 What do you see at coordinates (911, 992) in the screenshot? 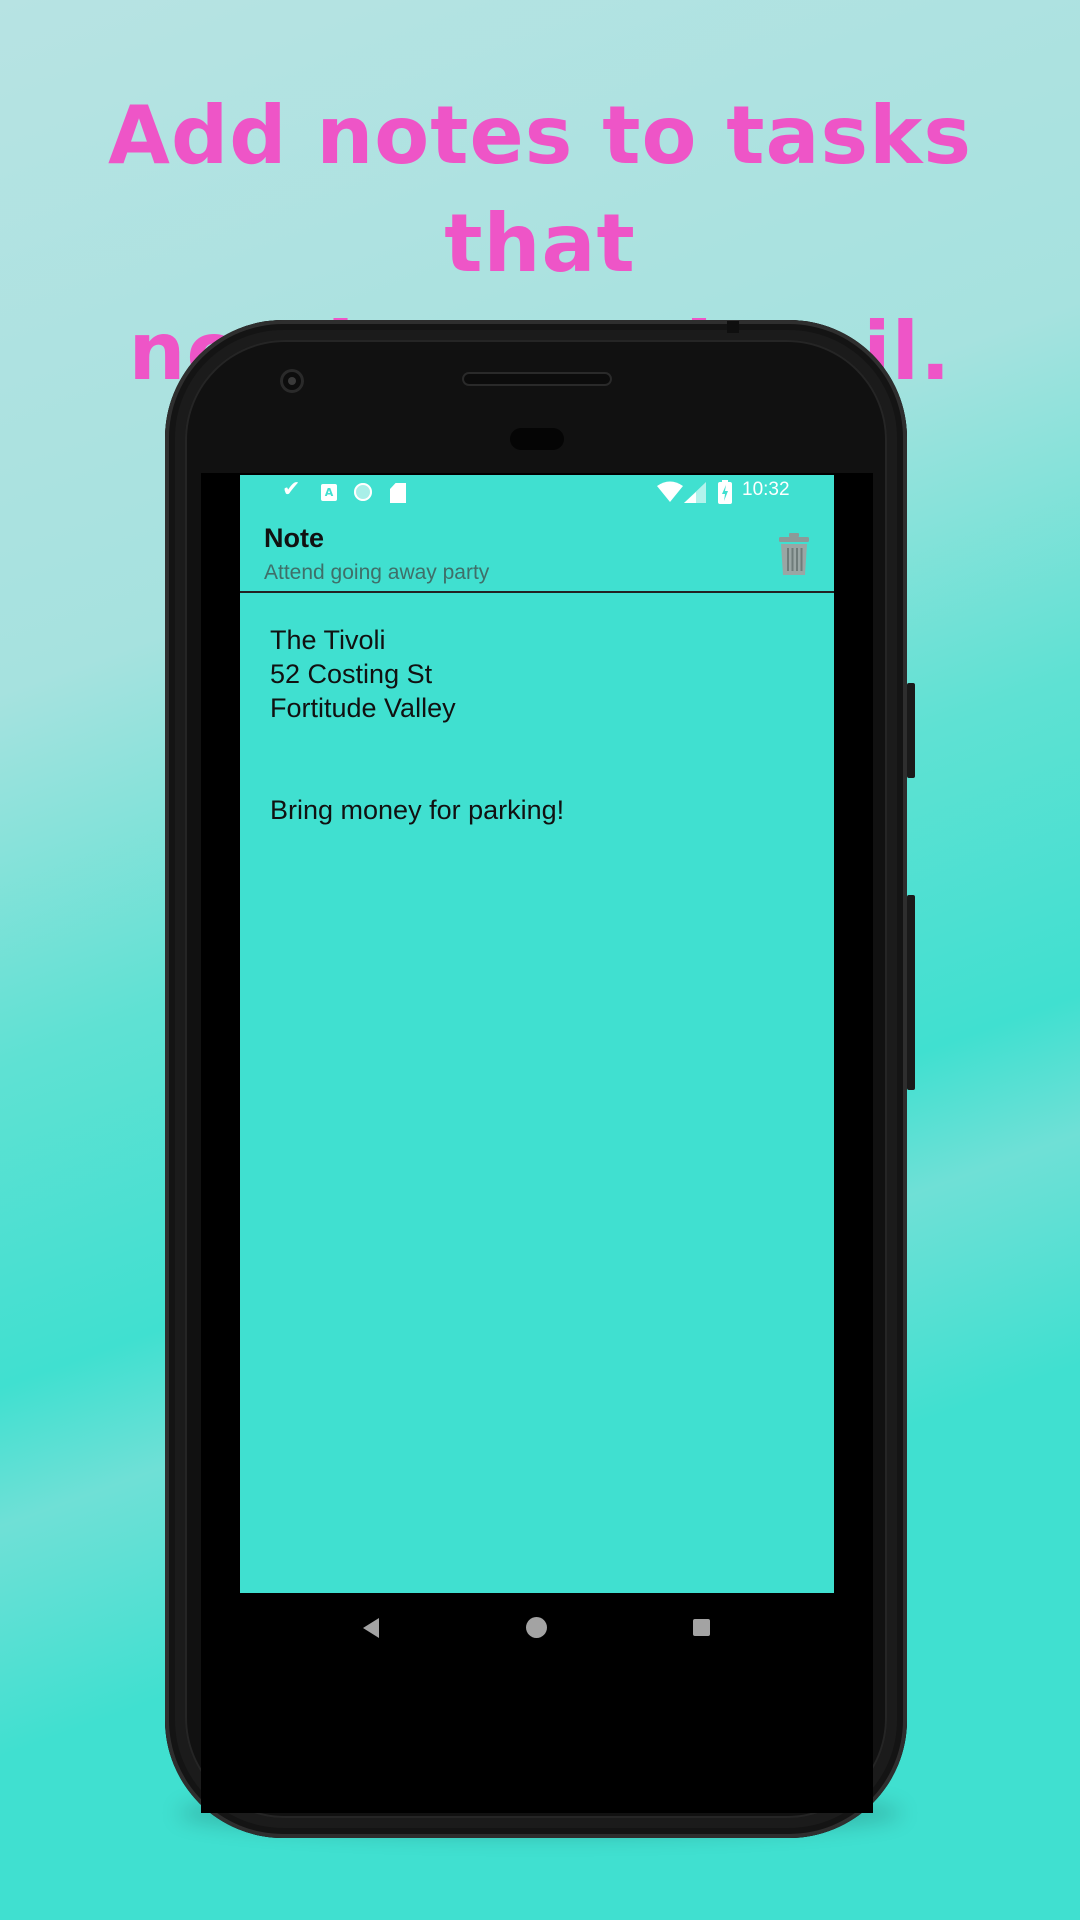
I see `volume-button` at bounding box center [911, 992].